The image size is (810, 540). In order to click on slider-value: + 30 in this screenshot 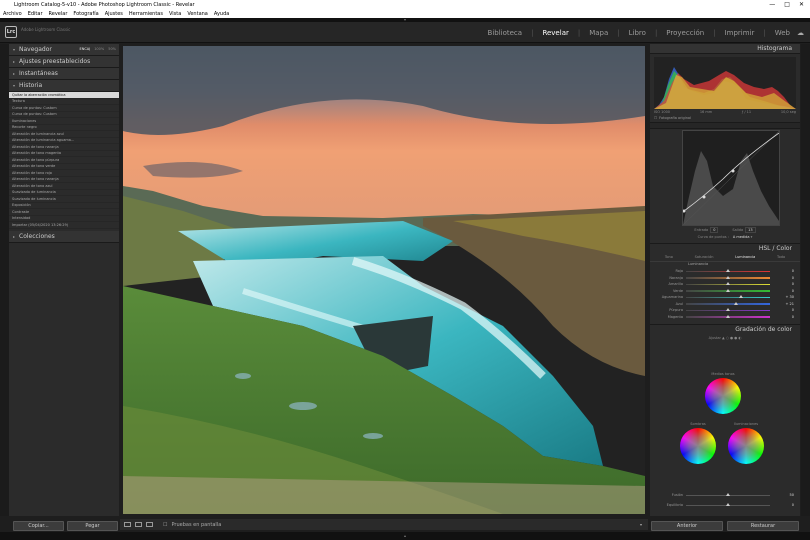, I will do `click(790, 297)`.